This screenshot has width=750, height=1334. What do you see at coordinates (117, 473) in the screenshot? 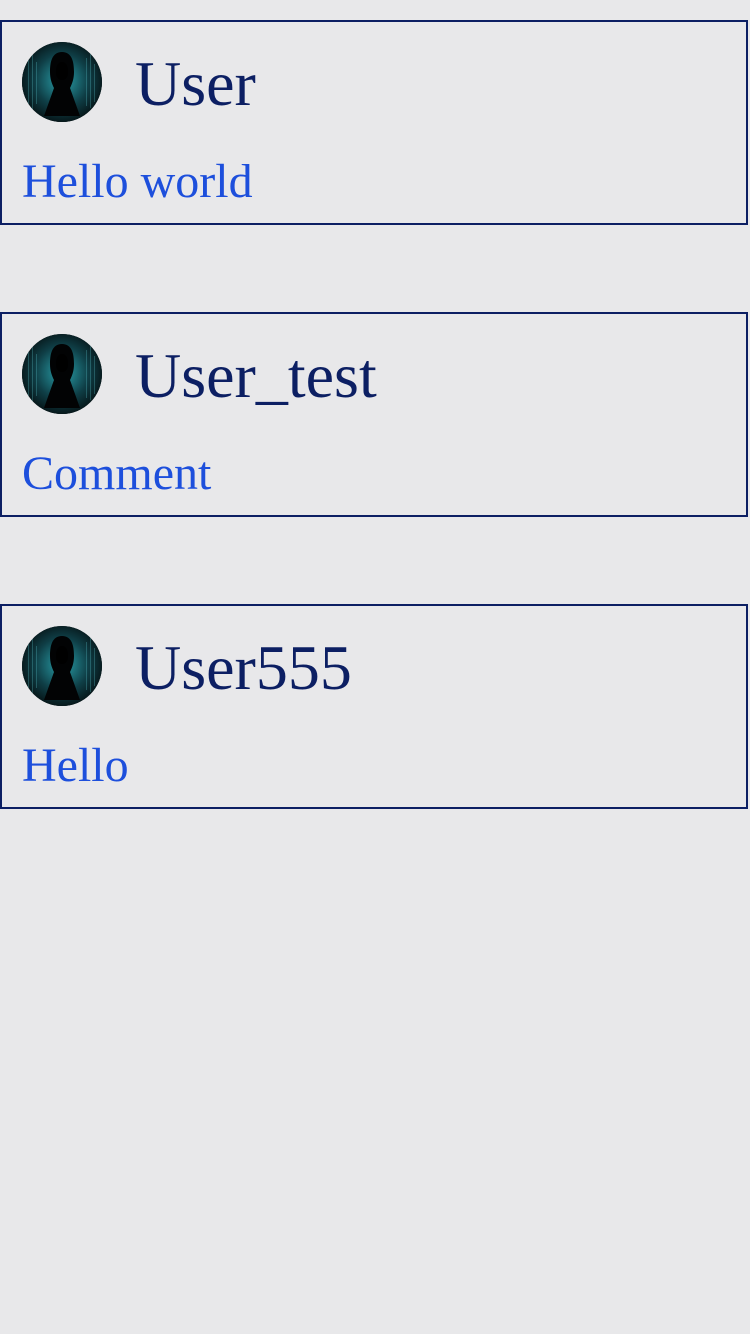
I see `comment-text: Comment` at bounding box center [117, 473].